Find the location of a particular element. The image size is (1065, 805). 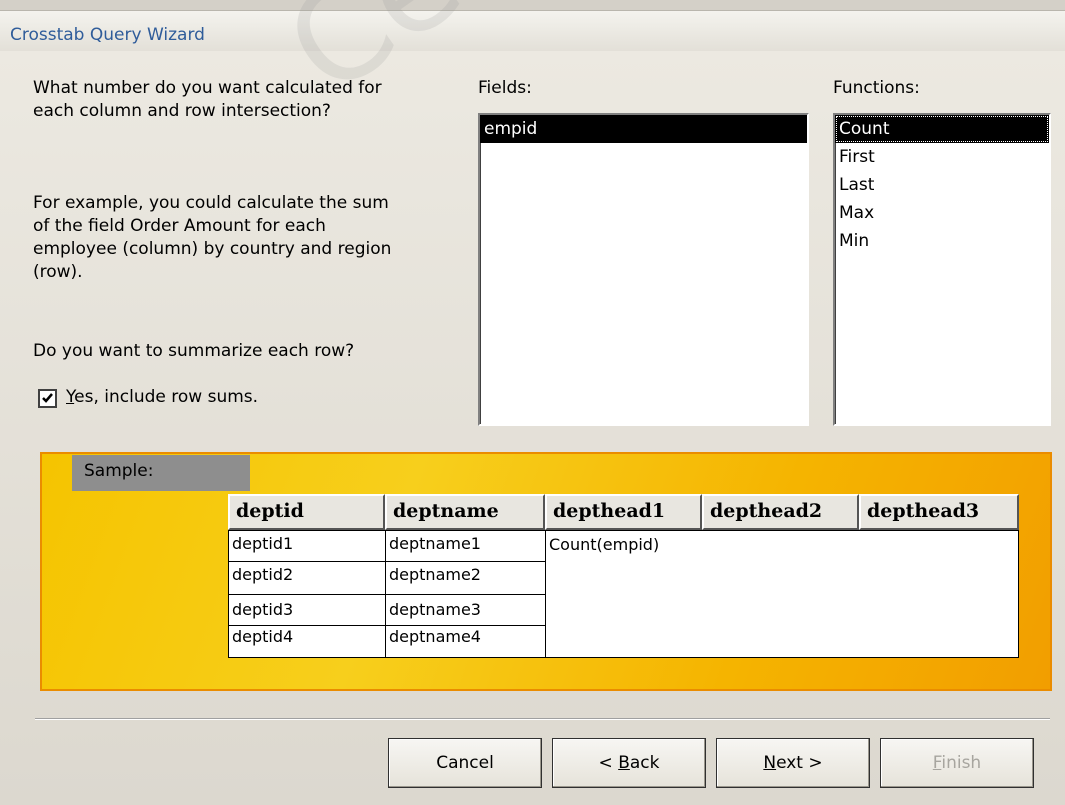

sample-value-cell: Count(empid) is located at coordinates (604, 544).